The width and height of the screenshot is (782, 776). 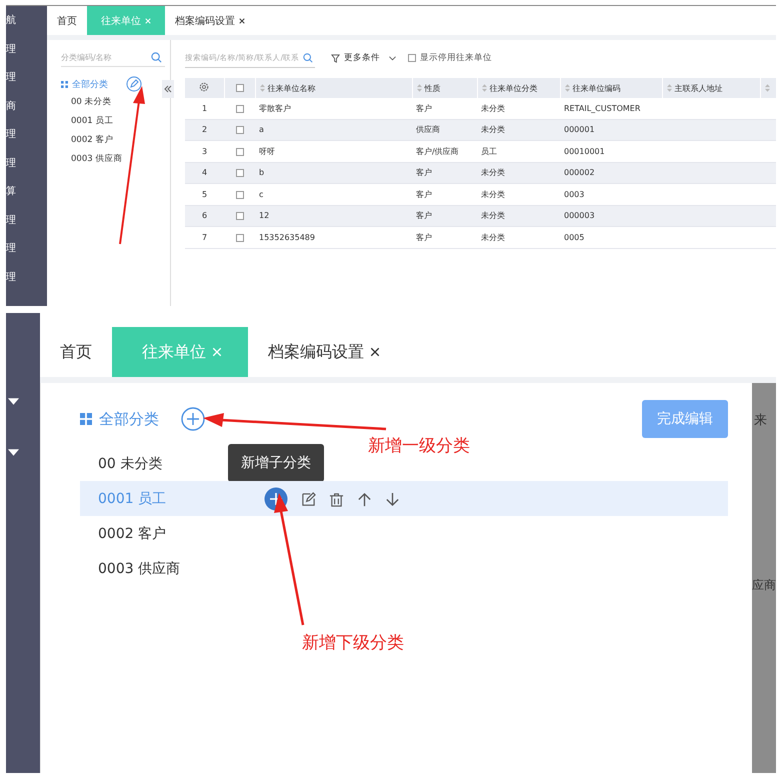 What do you see at coordinates (261, 173) in the screenshot?
I see `table-cell: b` at bounding box center [261, 173].